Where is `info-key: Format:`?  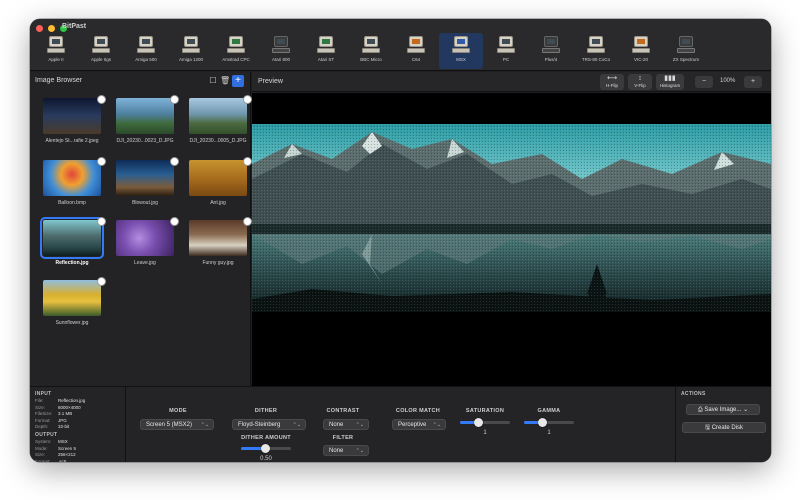 info-key: Format: is located at coordinates (43, 420).